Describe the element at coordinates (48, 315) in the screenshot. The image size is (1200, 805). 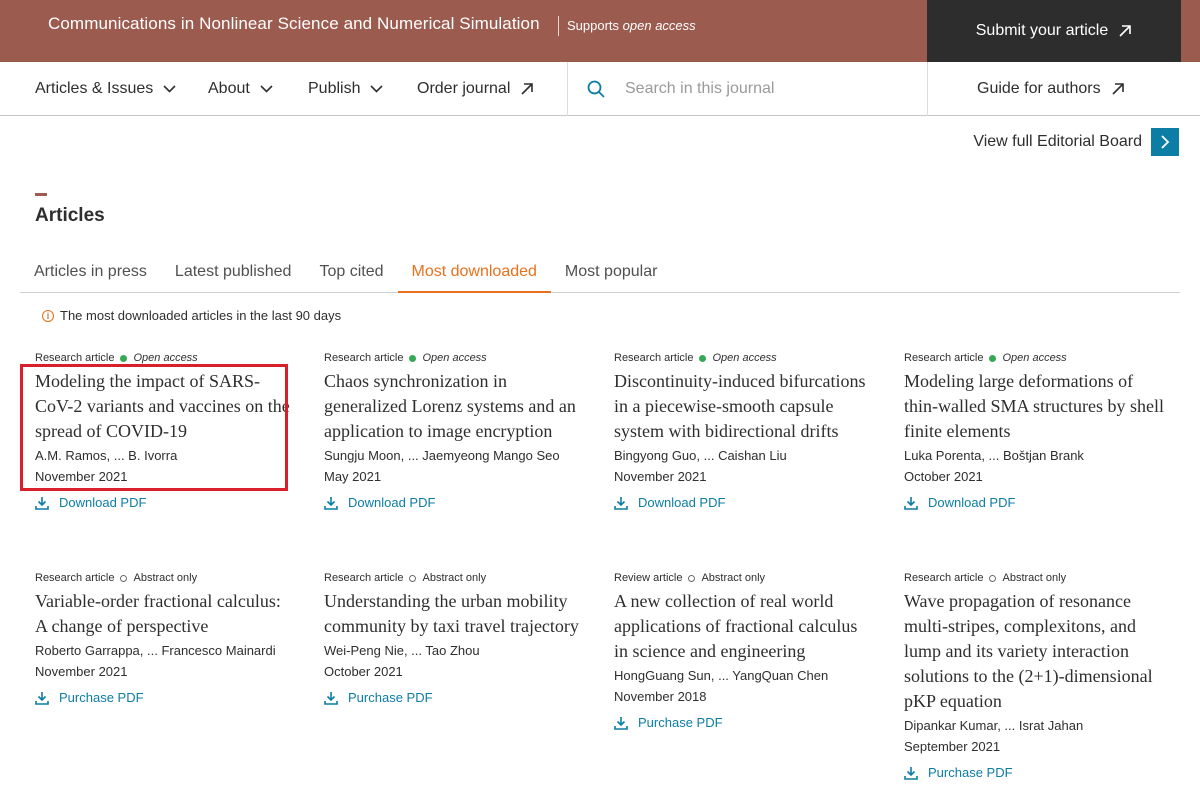
I see `info-icon: i` at that location.